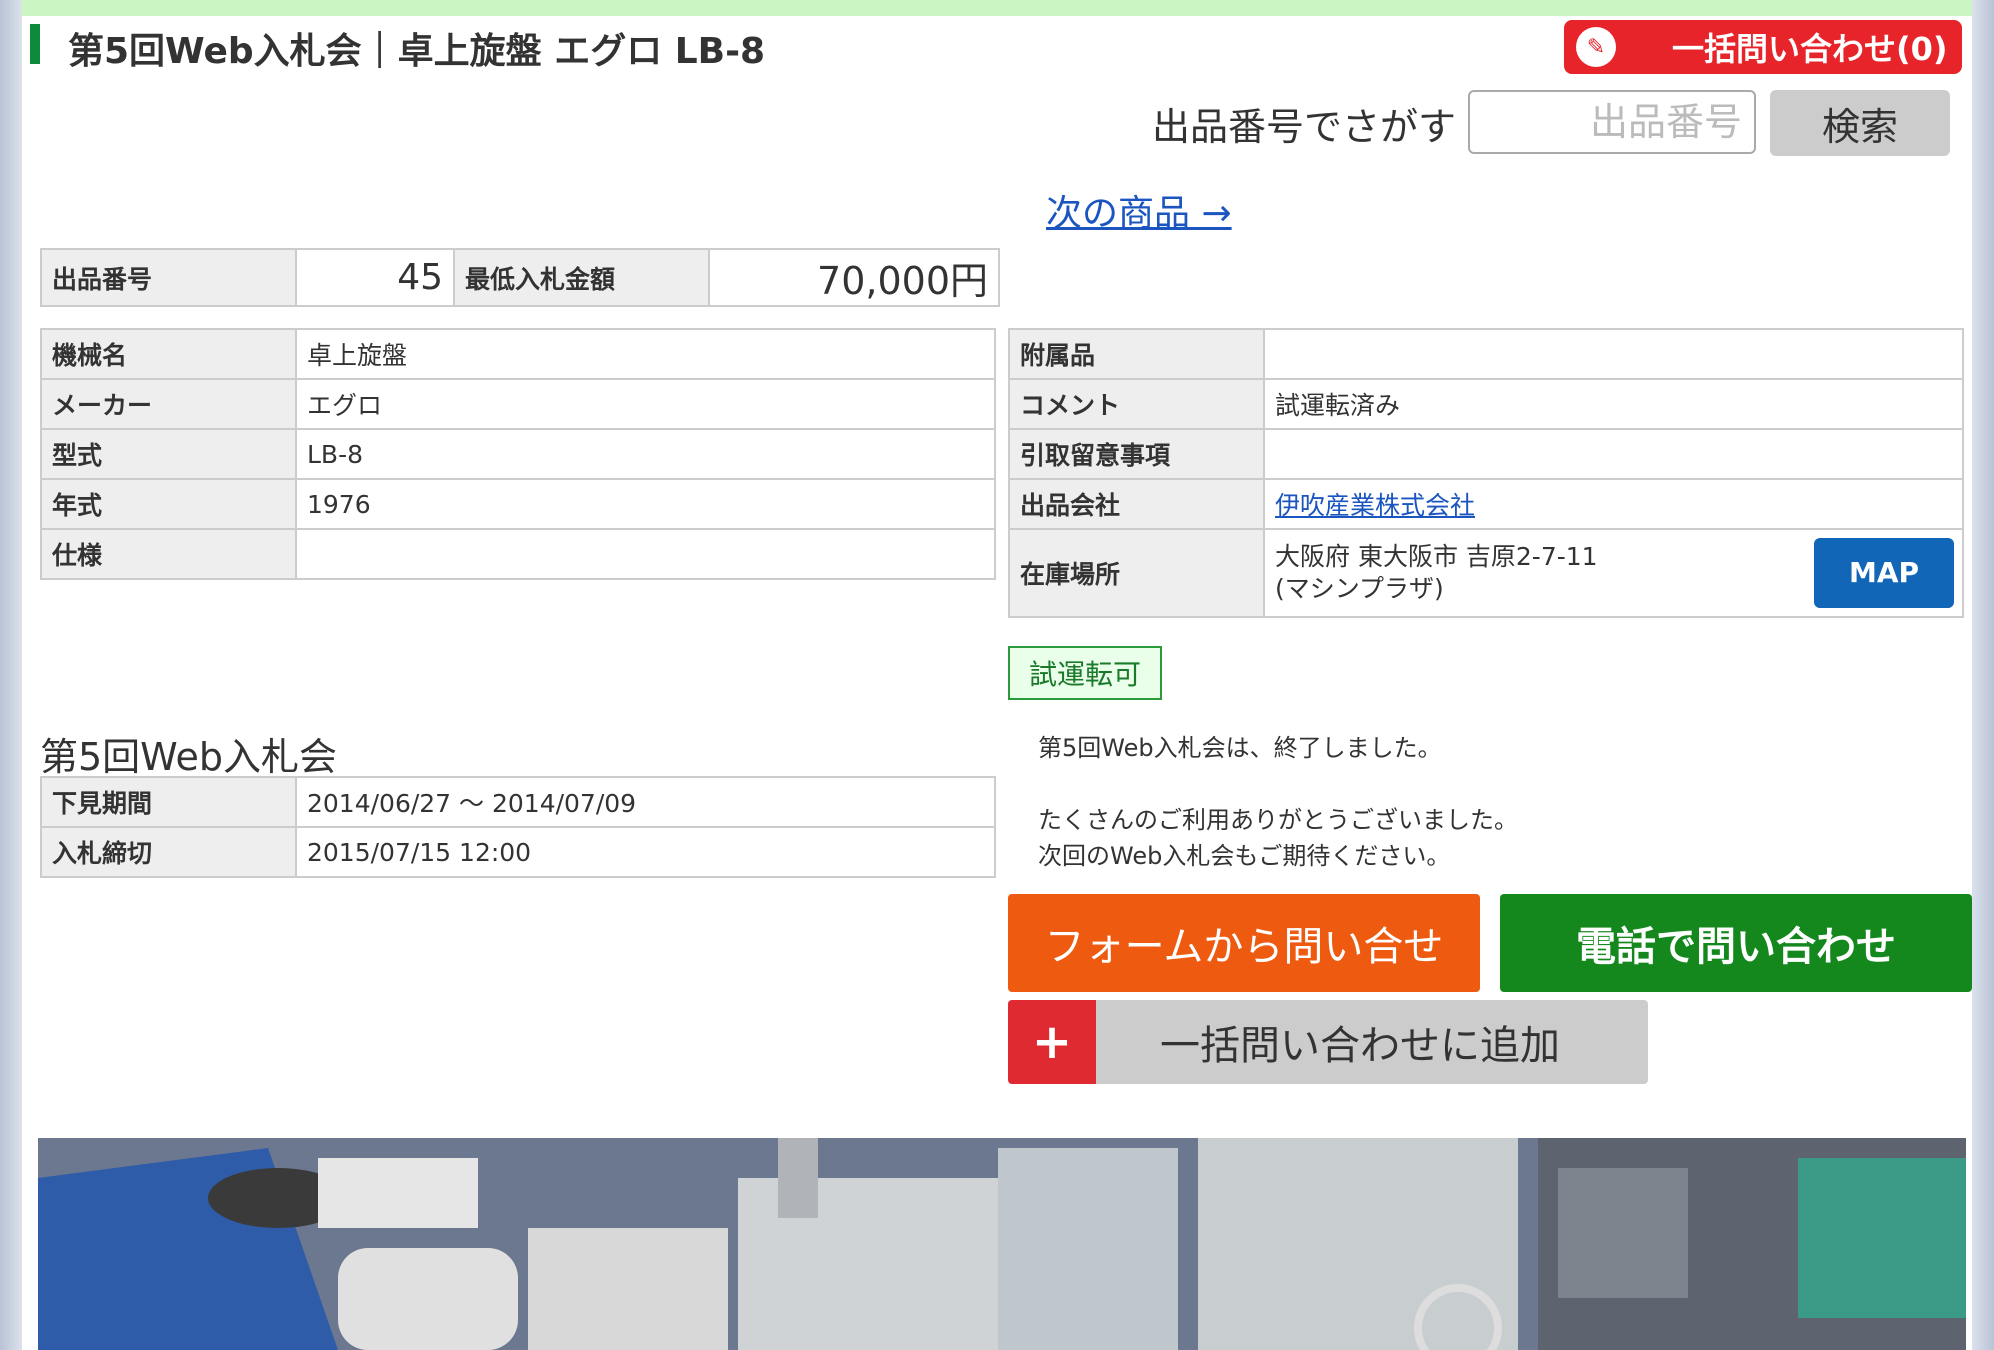 The image size is (1994, 1350). I want to click on bulk-inquiry-label: 一括問い合わせ(0), so click(1810, 49).